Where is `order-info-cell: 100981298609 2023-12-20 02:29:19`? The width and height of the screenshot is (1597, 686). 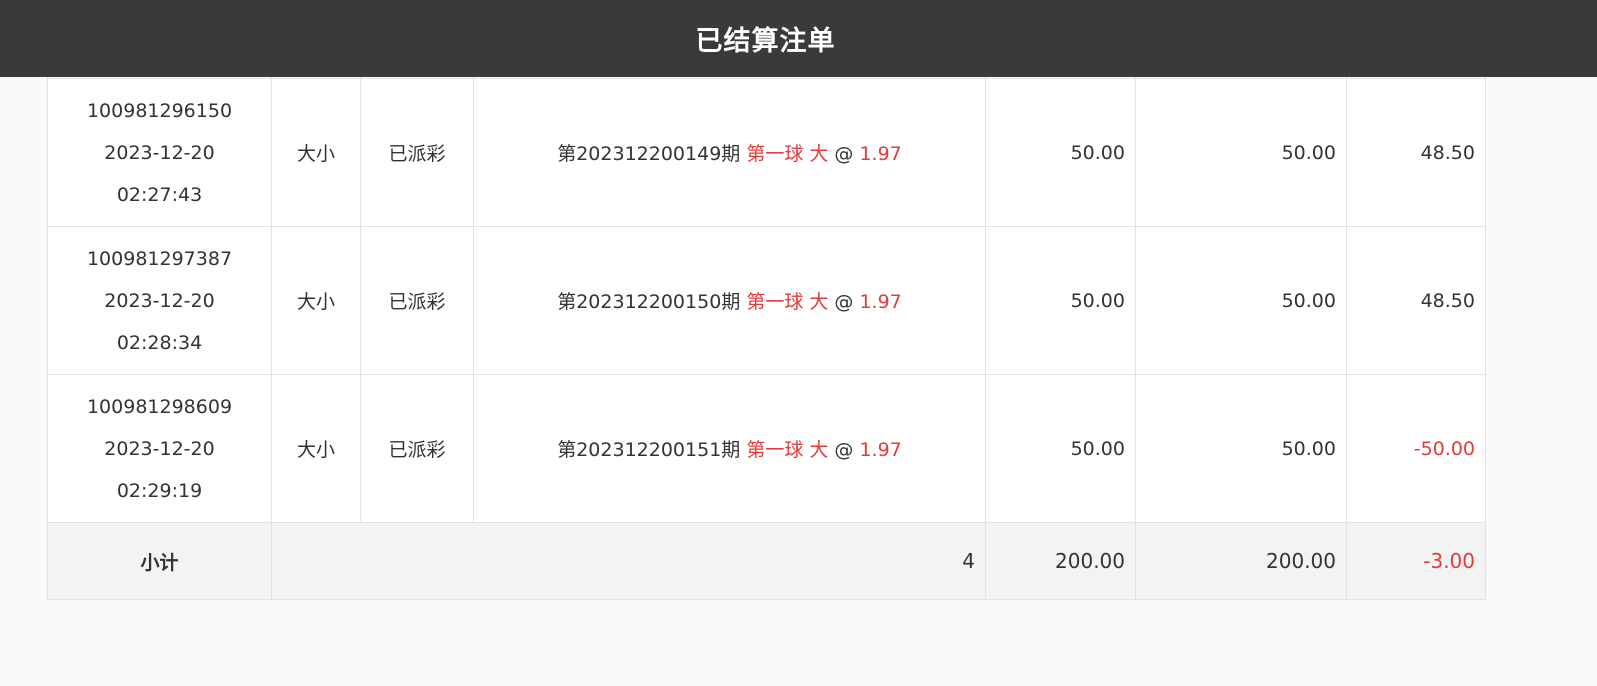 order-info-cell: 100981298609 2023-12-20 02:29:19 is located at coordinates (159, 448).